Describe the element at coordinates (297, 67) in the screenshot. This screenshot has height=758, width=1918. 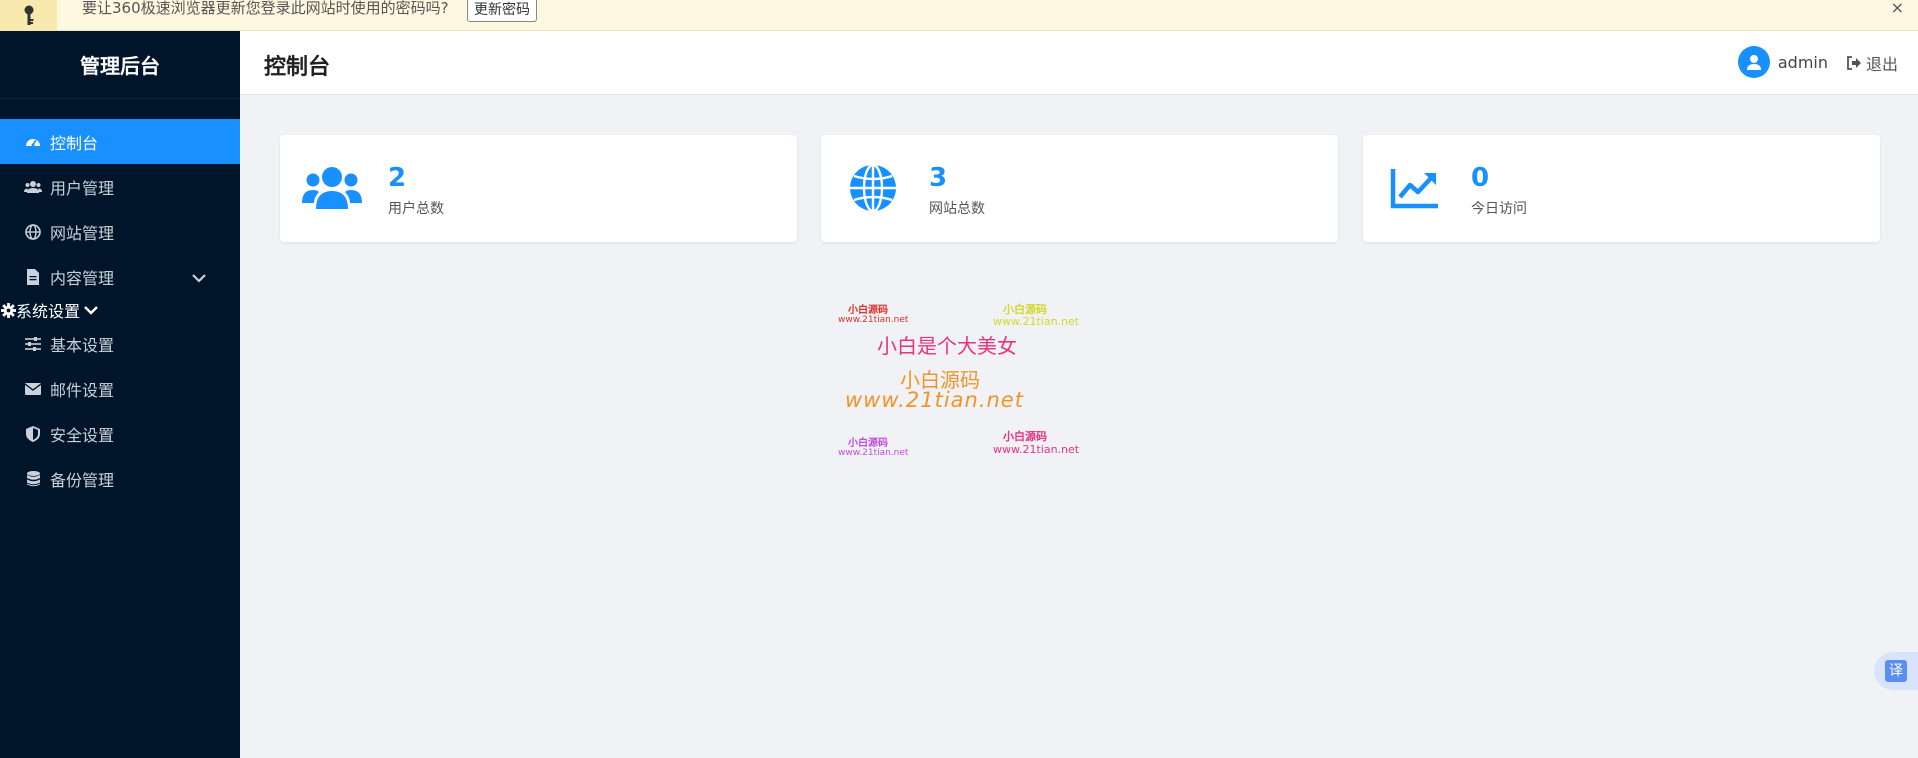
I see `page-title: 控制台` at that location.